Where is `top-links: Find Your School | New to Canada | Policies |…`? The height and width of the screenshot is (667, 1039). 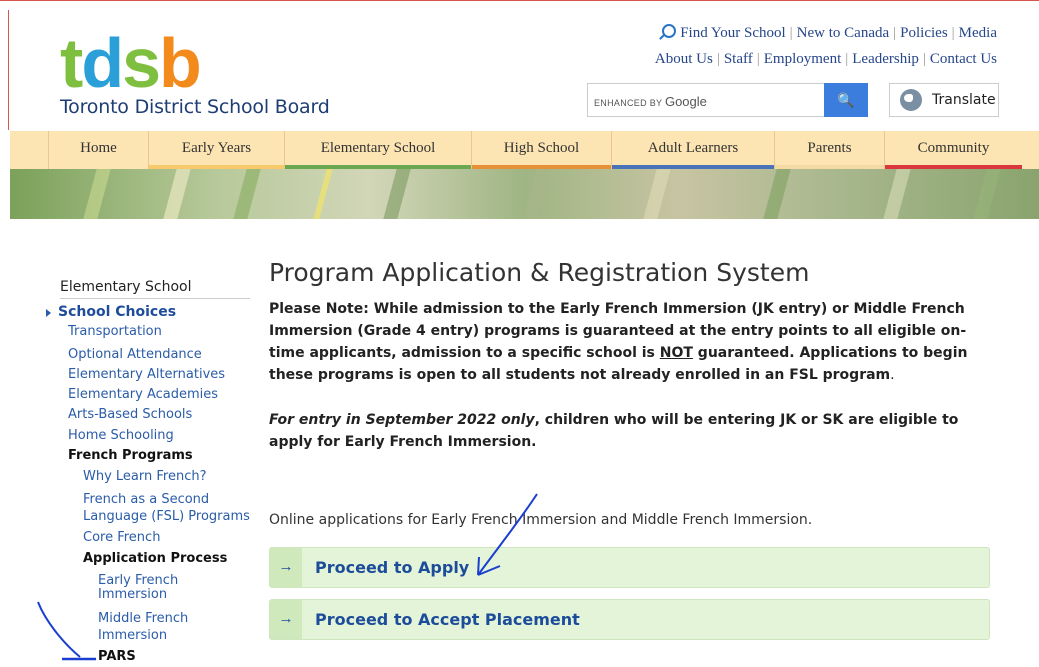
top-links: Find Your School | New to Canada | Policies |… is located at coordinates (826, 46).